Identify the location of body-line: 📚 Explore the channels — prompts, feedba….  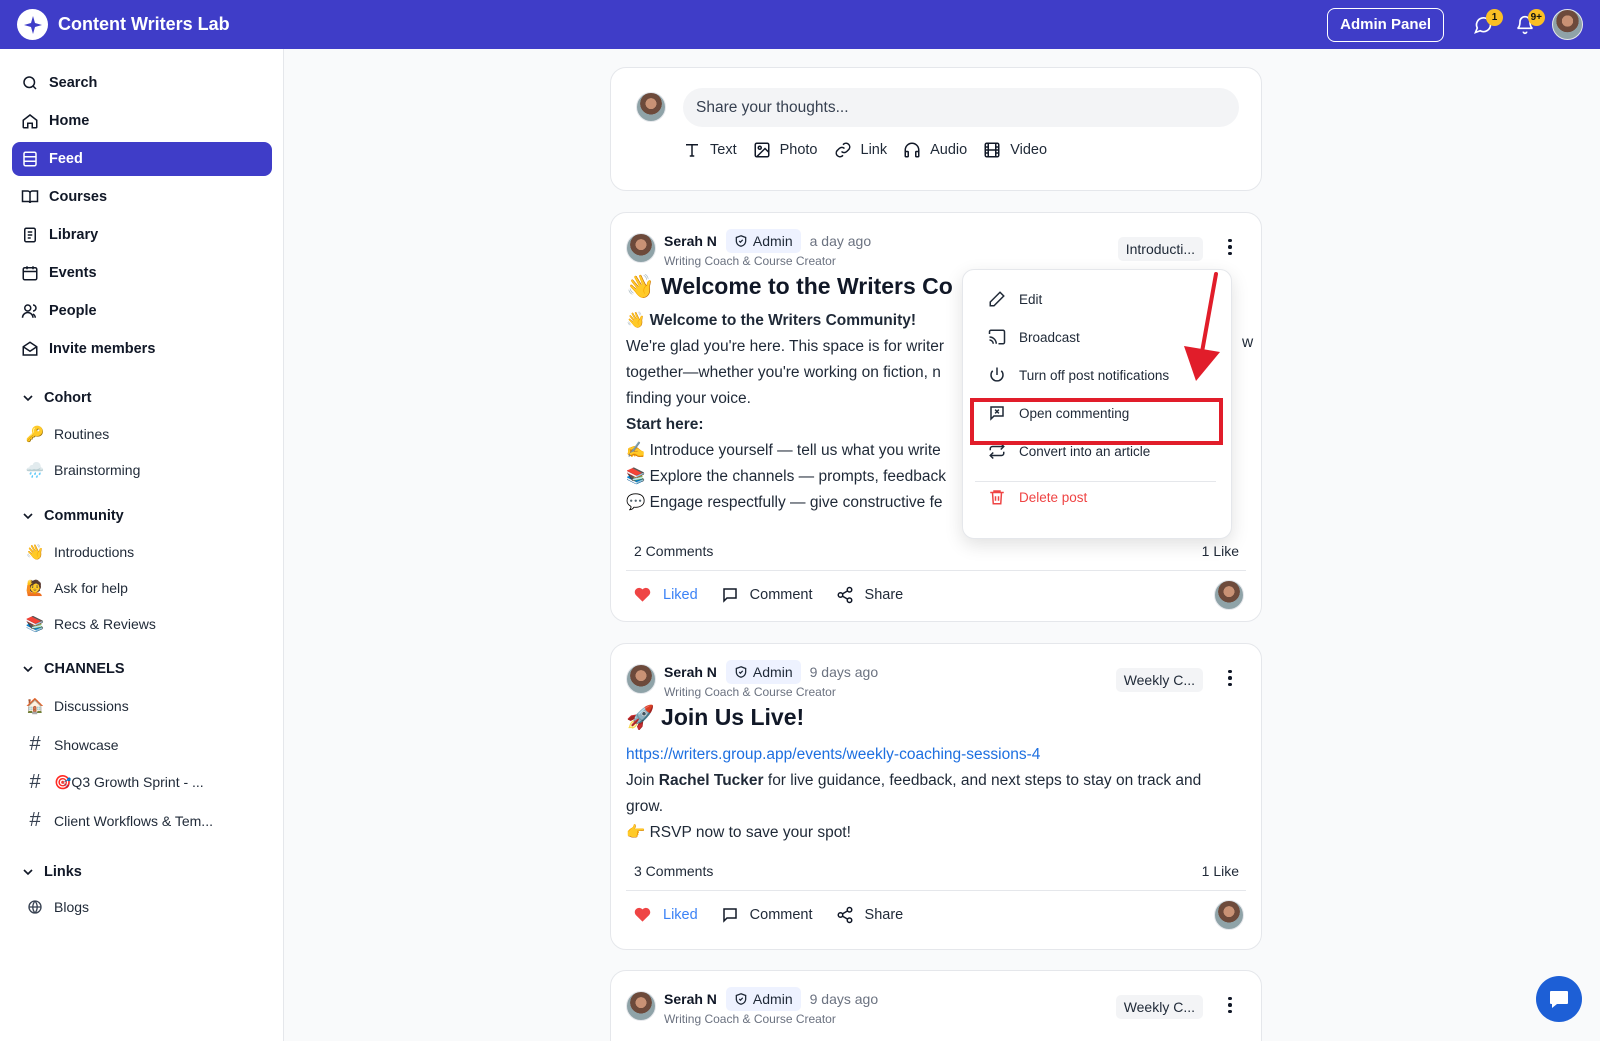
(786, 476).